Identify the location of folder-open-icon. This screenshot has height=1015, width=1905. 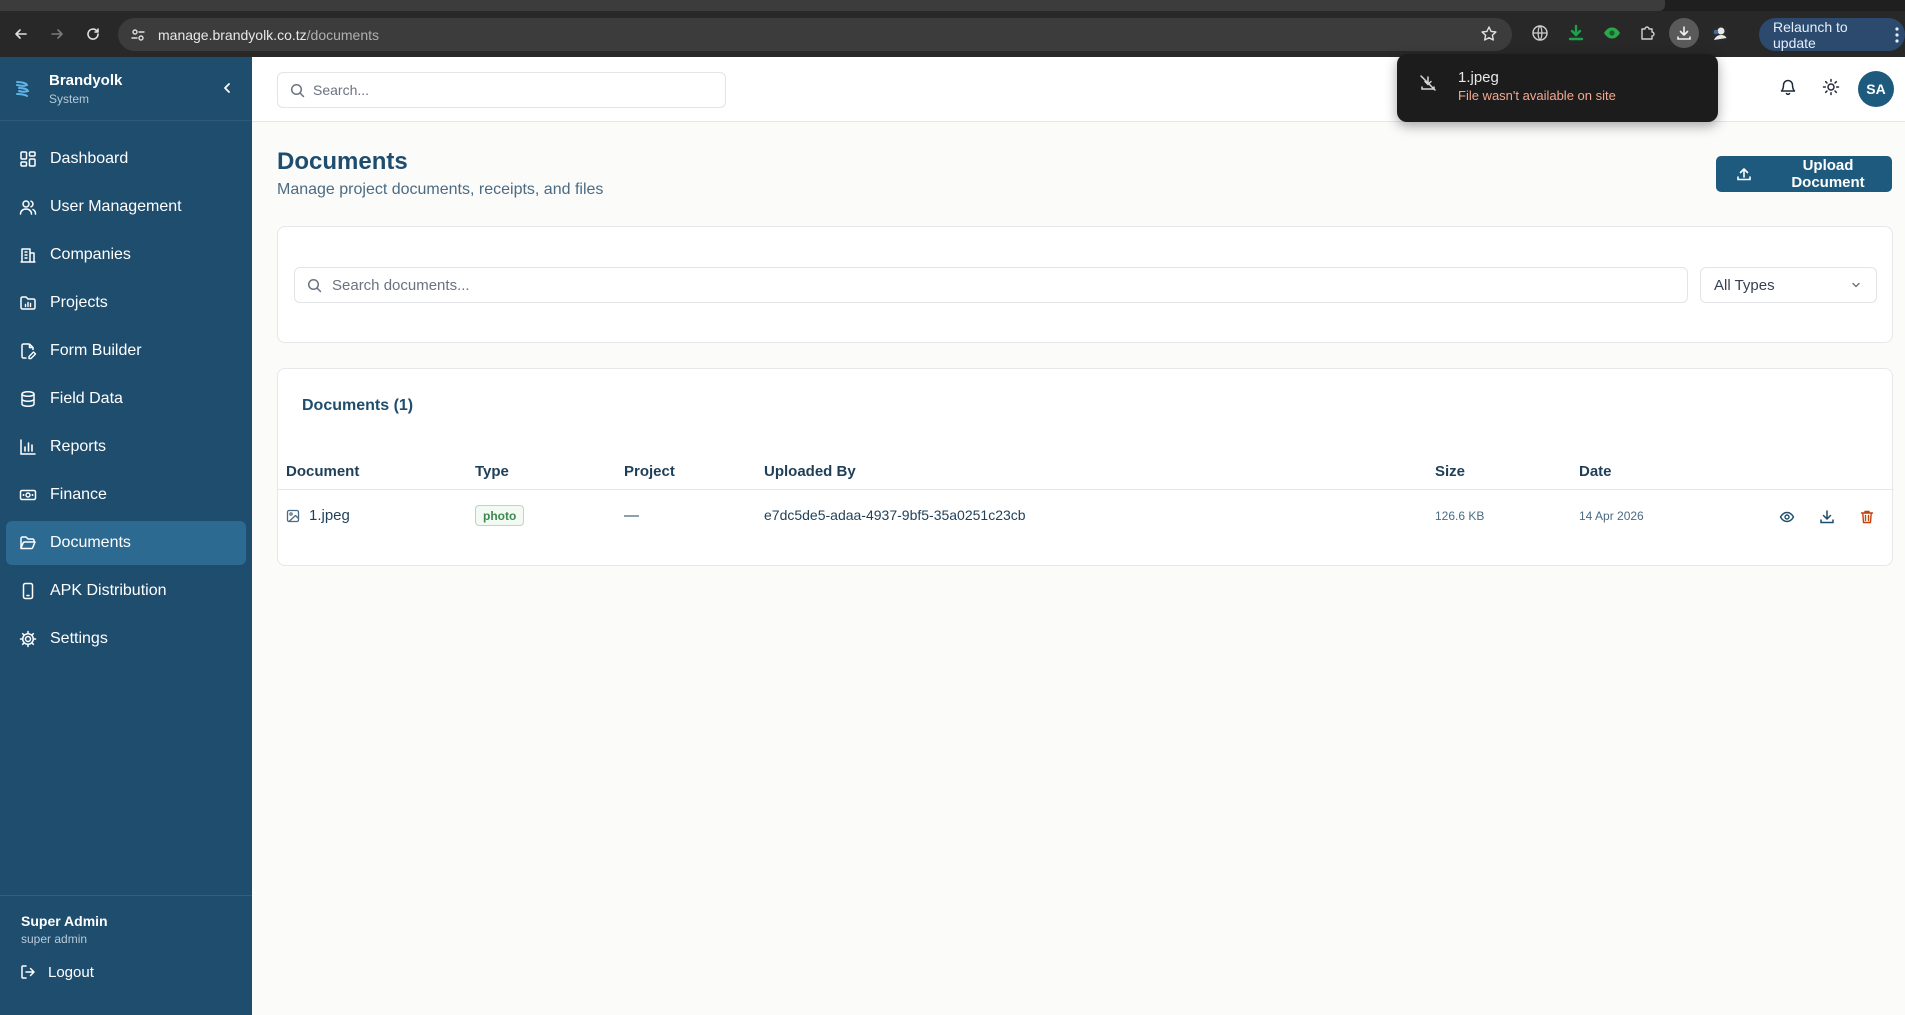
(28, 543).